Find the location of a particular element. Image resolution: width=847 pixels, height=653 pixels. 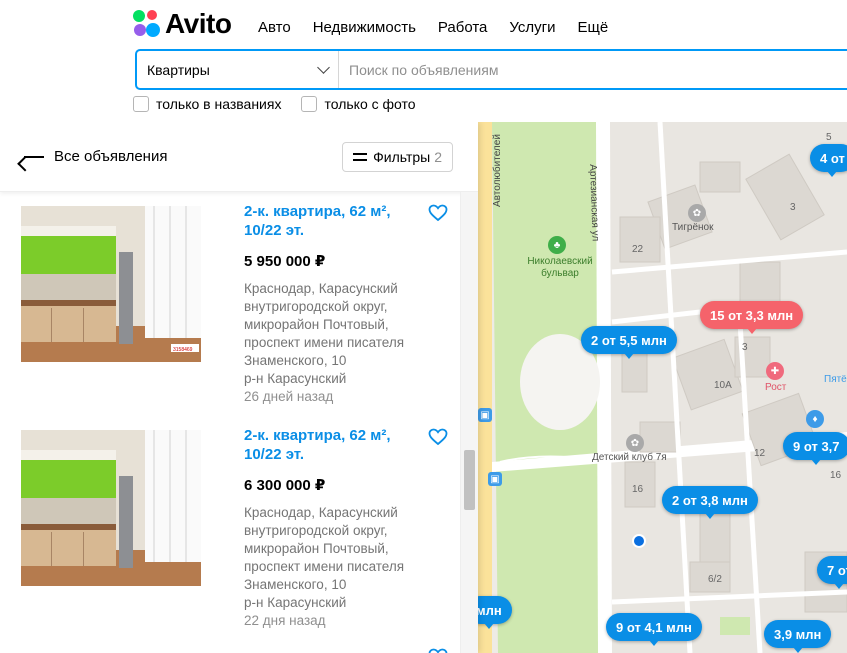

house-number: 5 is located at coordinates (829, 137).